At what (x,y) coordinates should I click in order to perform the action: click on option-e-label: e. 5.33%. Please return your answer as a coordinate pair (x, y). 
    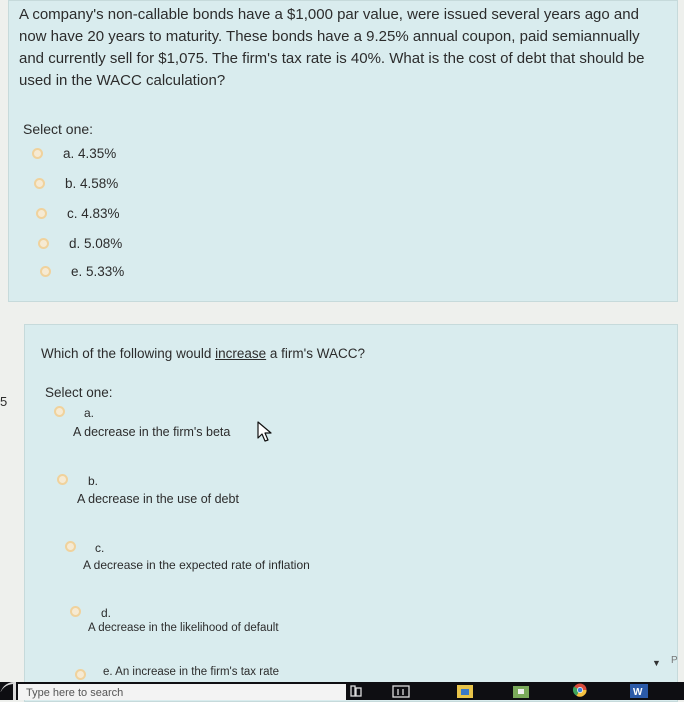
    Looking at the image, I should click on (97, 271).